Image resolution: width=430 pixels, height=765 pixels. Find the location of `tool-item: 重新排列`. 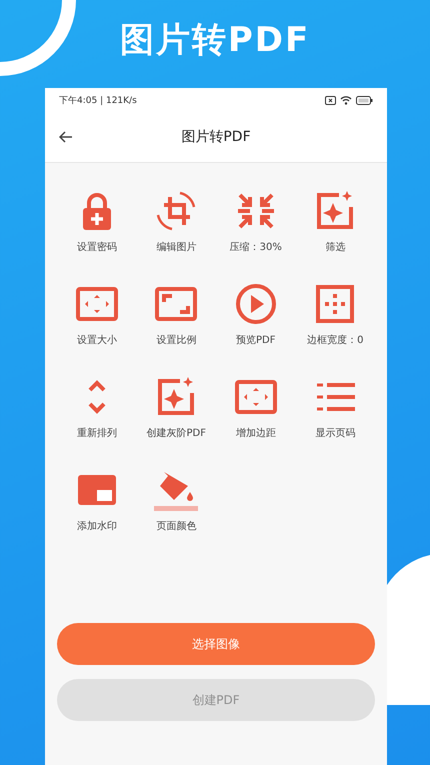

tool-item: 重新排列 is located at coordinates (96, 407).